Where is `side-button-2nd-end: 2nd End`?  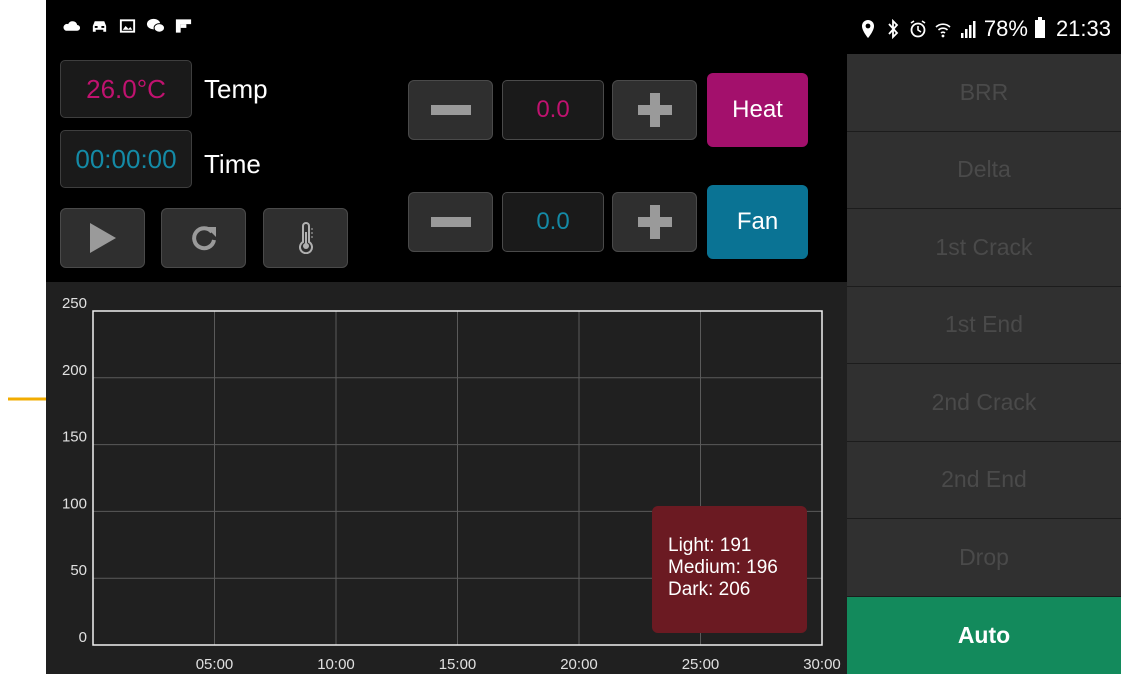 side-button-2nd-end: 2nd End is located at coordinates (984, 480).